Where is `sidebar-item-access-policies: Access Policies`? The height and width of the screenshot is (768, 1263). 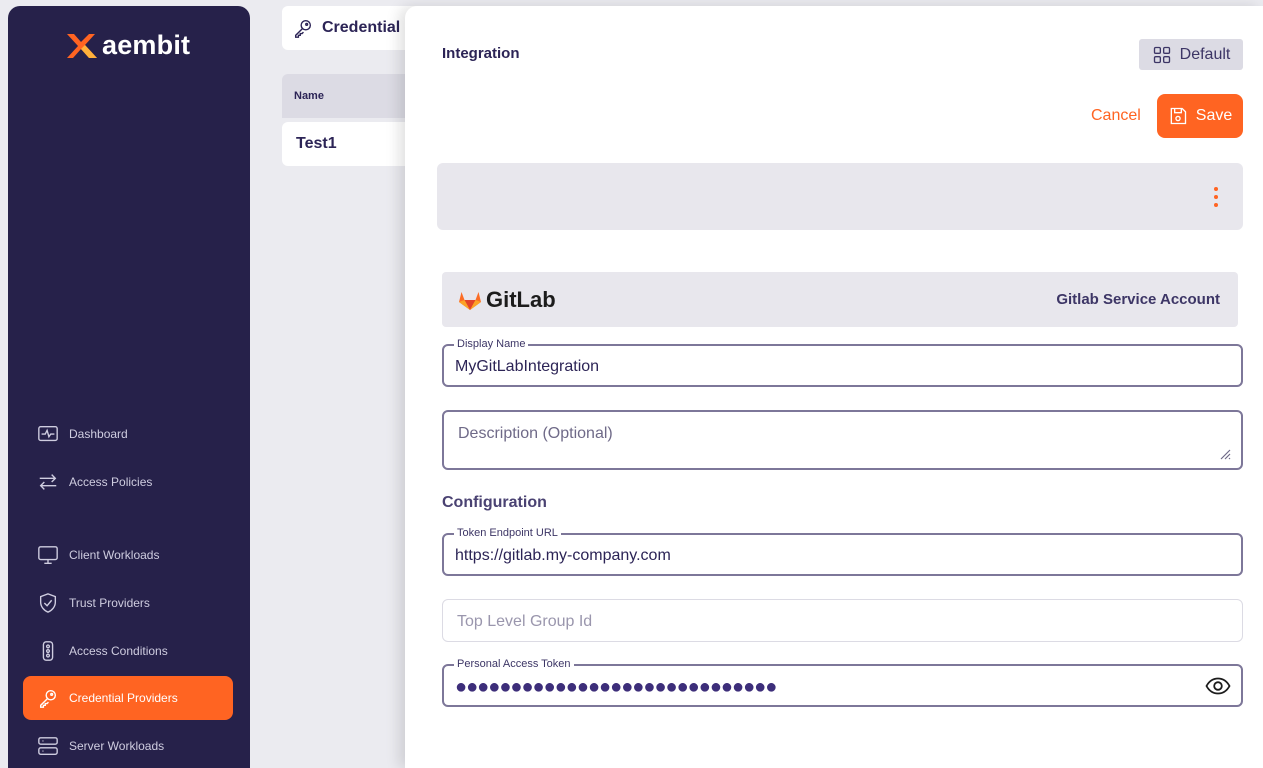 sidebar-item-access-policies: Access Policies is located at coordinates (128, 482).